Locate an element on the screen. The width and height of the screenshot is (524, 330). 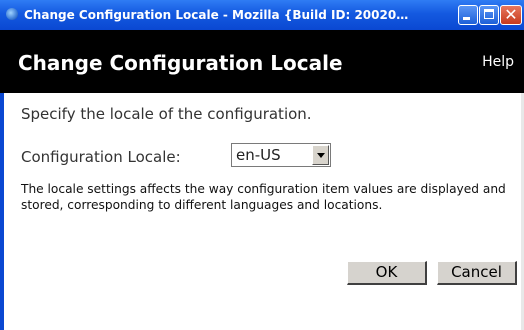
maximize-button is located at coordinates (489, 15).